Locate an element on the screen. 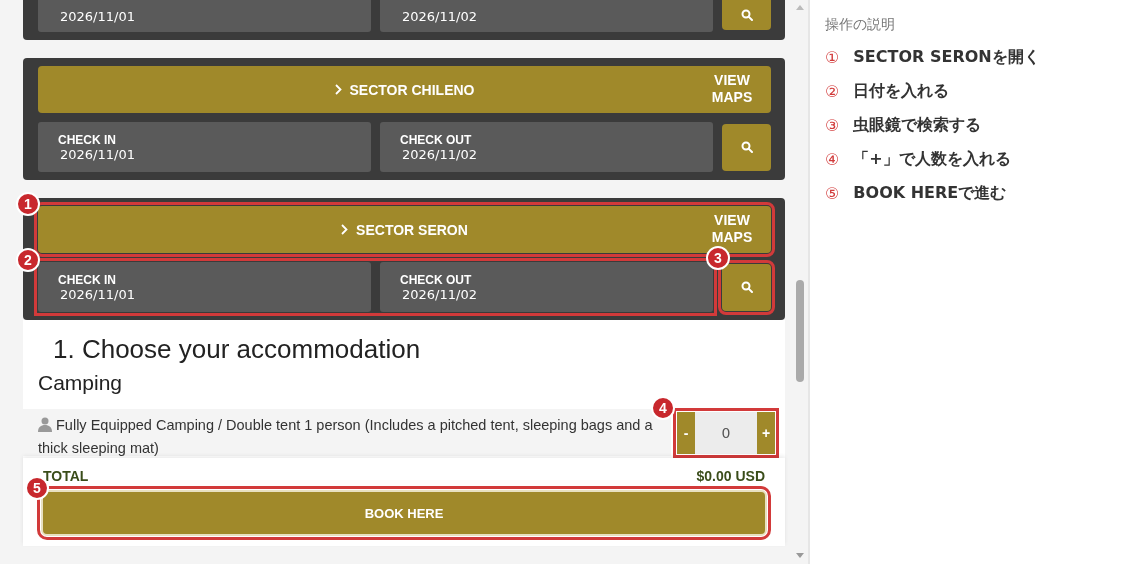 Image resolution: width=1124 pixels, height=564 pixels. sector-name: SECTOR SERON is located at coordinates (412, 229).